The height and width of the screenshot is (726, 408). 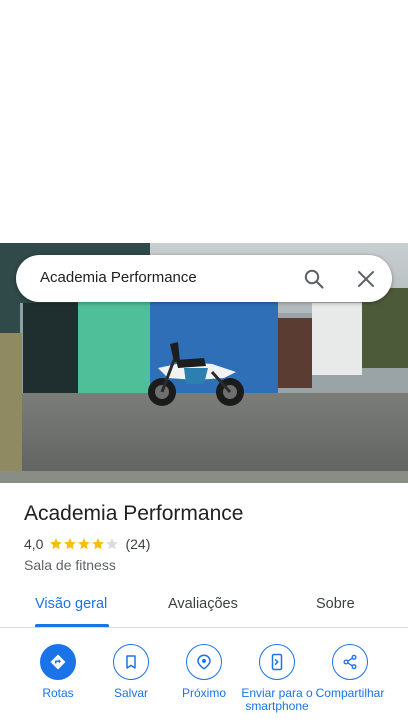 I want to click on bookmark-icon, so click(x=131, y=662).